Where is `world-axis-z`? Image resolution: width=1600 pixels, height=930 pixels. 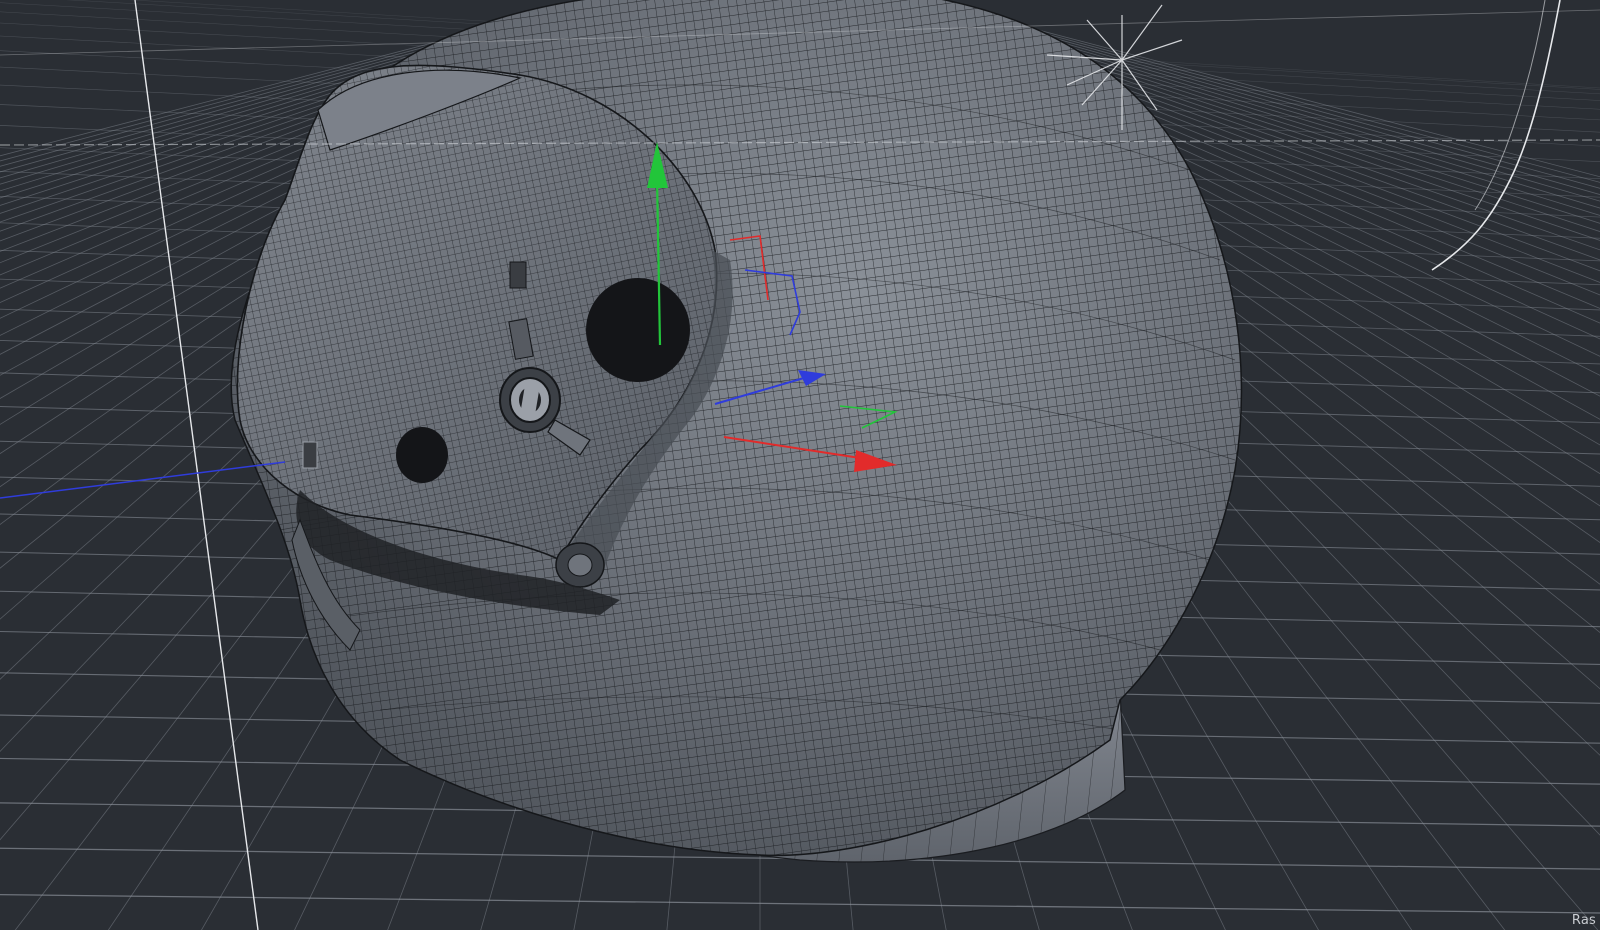
world-axis-z is located at coordinates (143, 480).